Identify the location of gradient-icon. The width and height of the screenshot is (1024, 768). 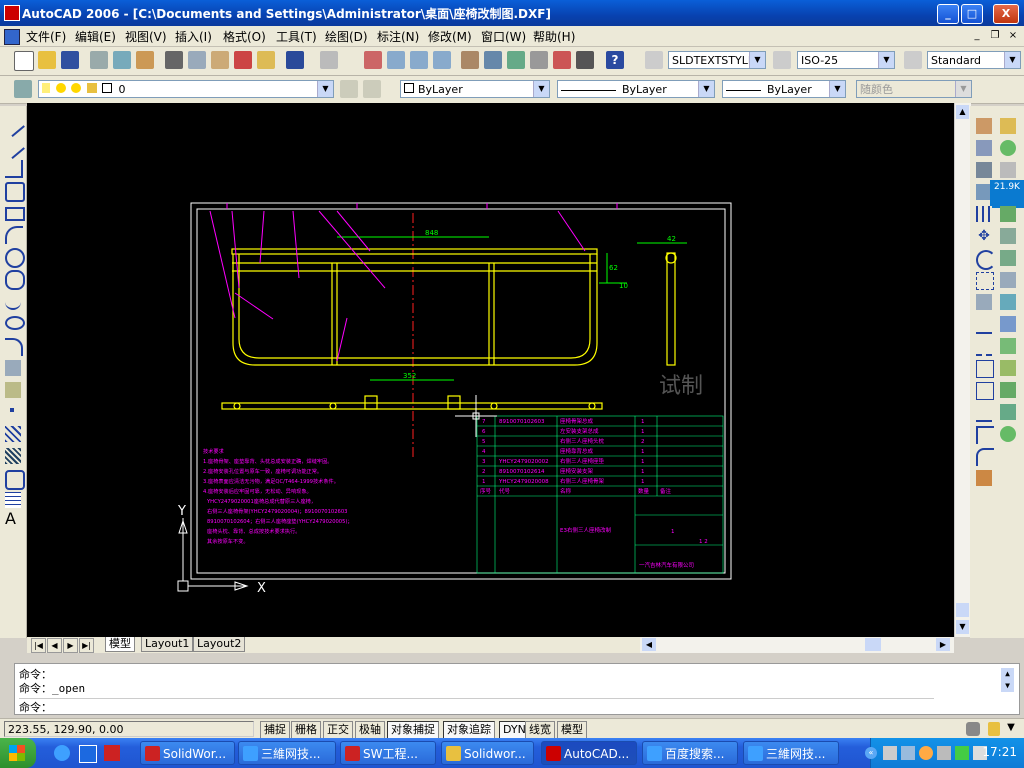
(13, 456).